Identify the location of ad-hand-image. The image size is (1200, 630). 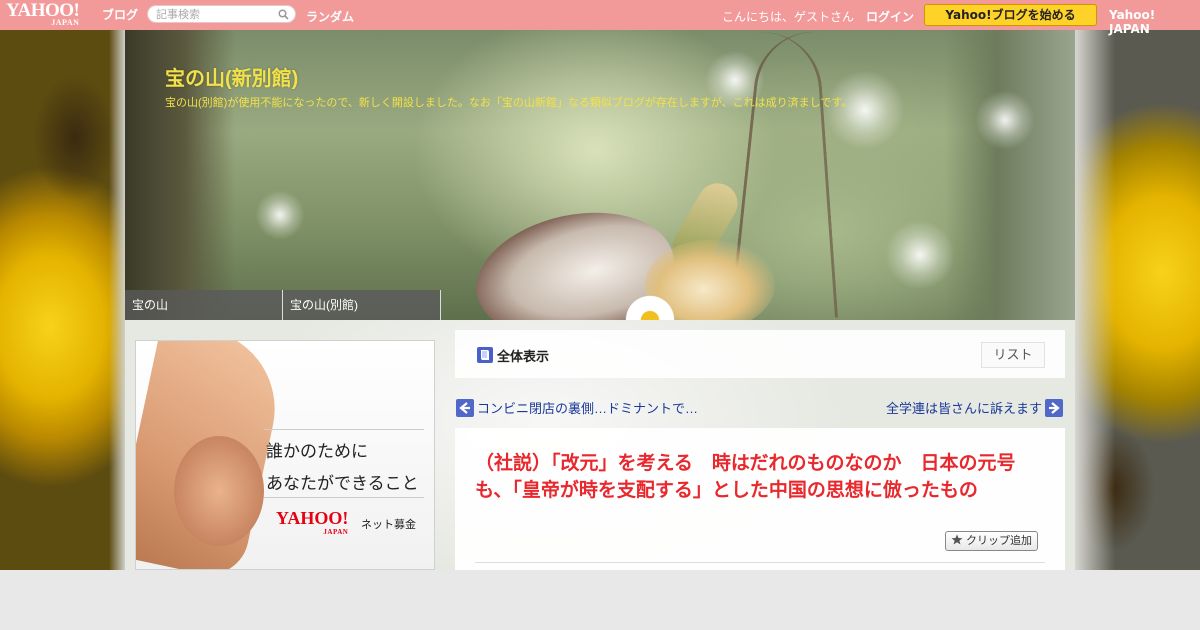
(219, 491).